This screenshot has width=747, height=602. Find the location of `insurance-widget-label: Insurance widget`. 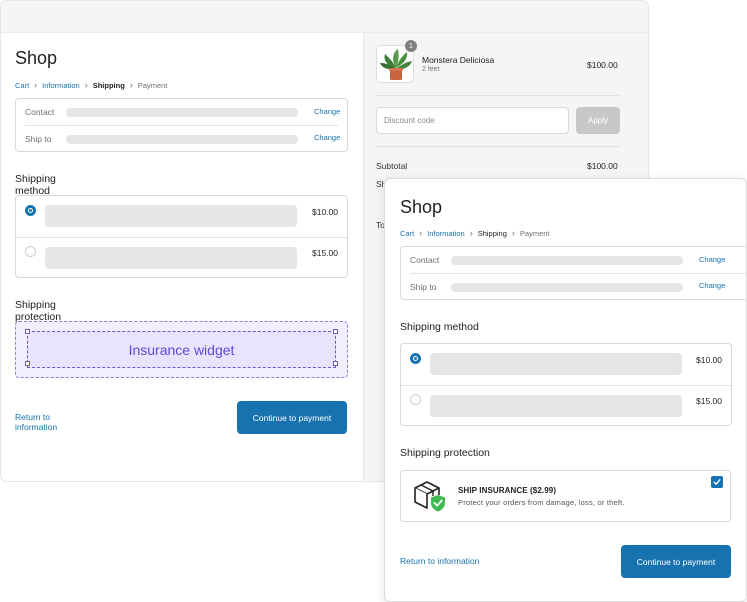

insurance-widget-label: Insurance widget is located at coordinates (181, 349).